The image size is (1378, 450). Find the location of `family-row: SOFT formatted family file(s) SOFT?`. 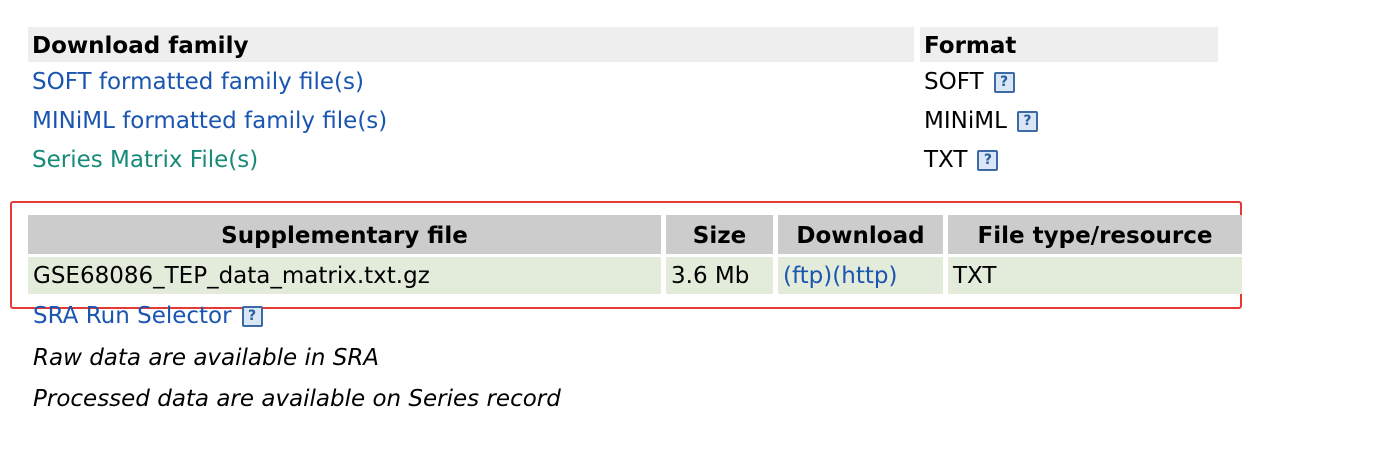

family-row: SOFT formatted family file(s) SOFT? is located at coordinates (623, 81).